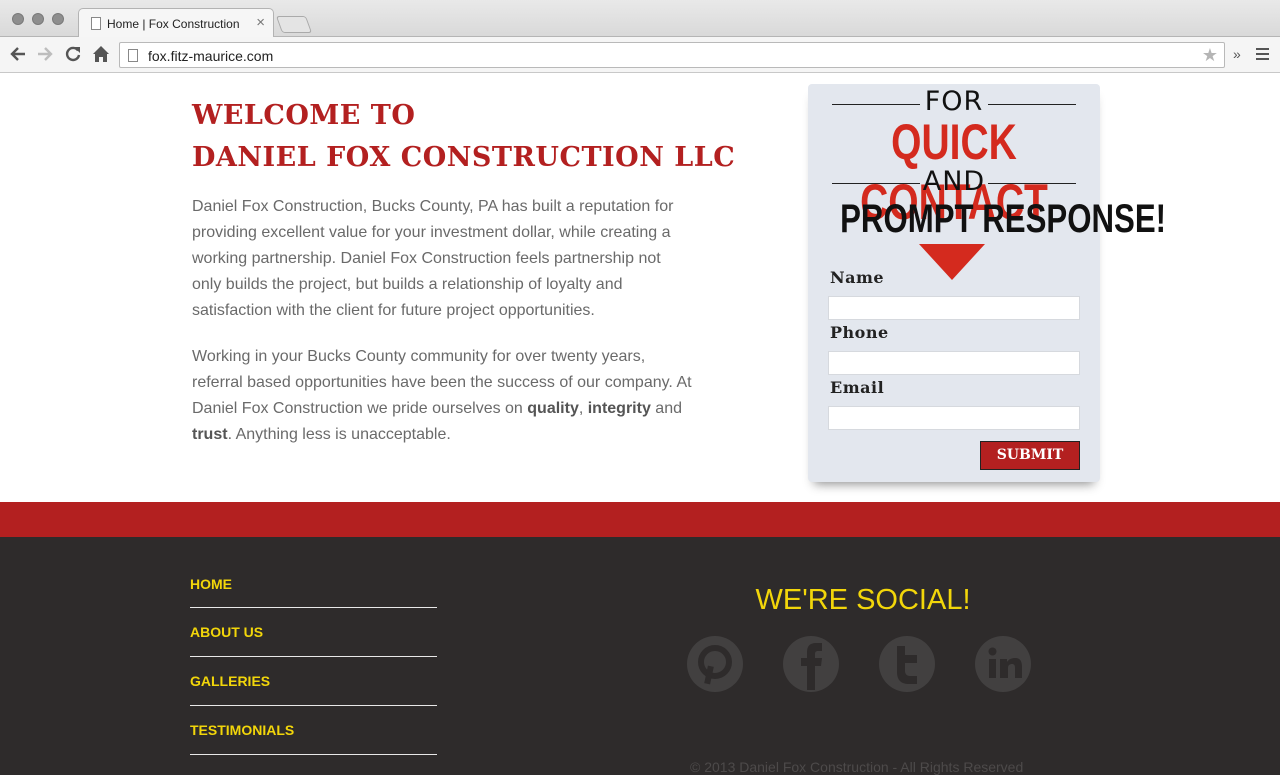 This screenshot has height=775, width=1280. Describe the element at coordinates (857, 277) in the screenshot. I see `name-label: Name` at that location.